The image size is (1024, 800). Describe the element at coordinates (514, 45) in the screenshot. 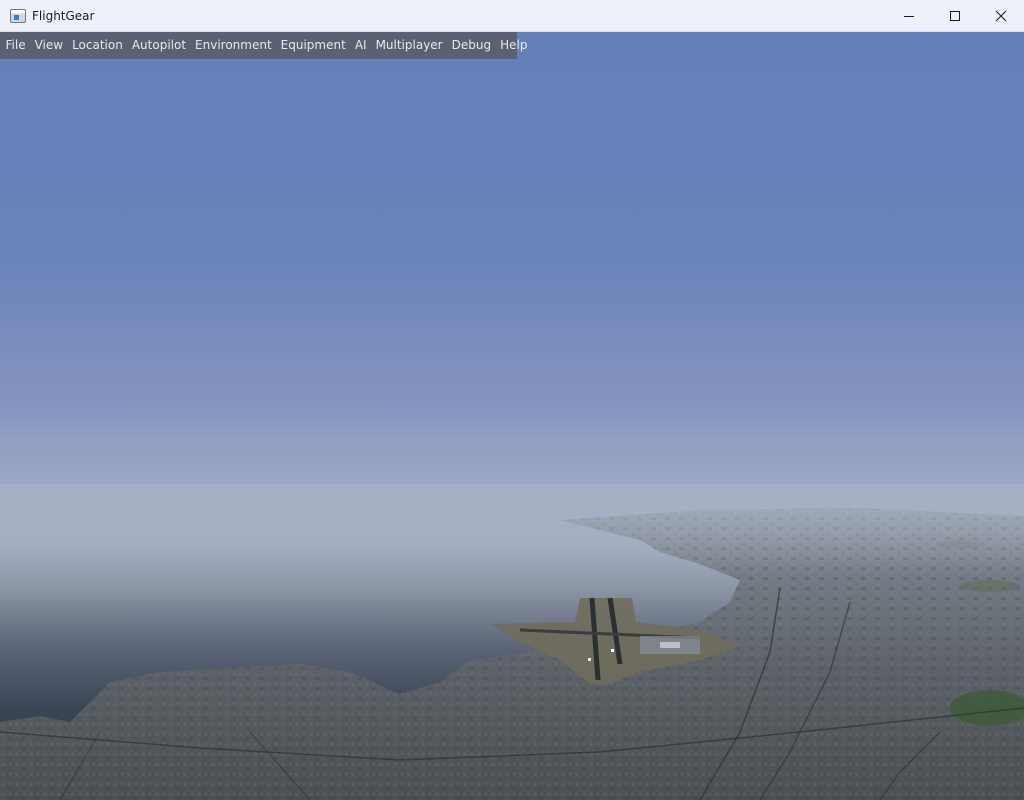

I see `menu-help: Help` at that location.